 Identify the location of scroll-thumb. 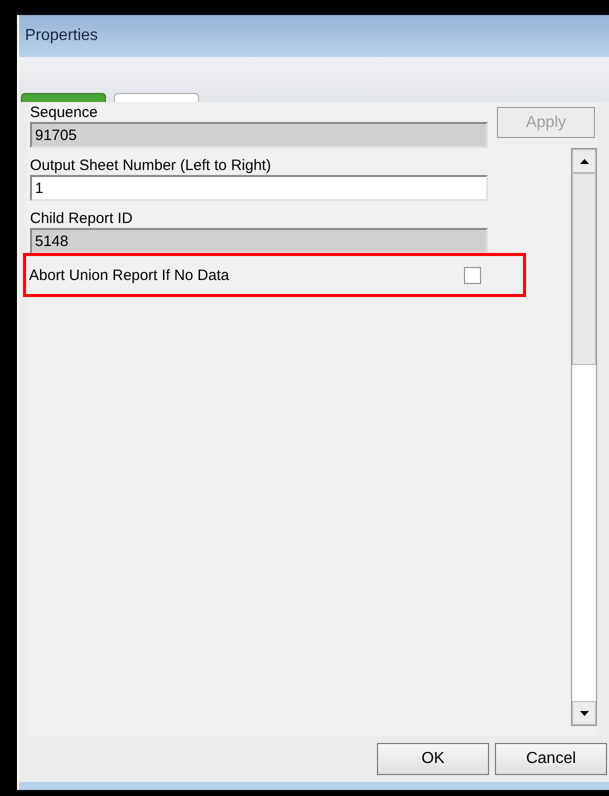
(584, 269).